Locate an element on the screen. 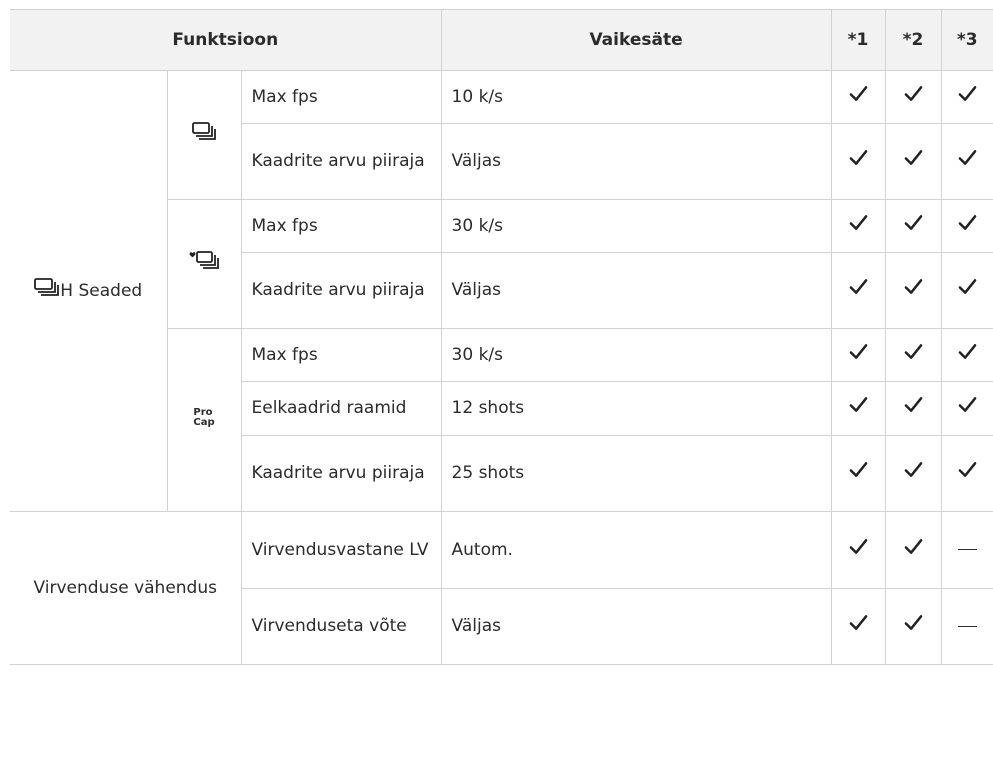 Image resolution: width=993 pixels, height=783 pixels. subgroup-pro-capture: Pro Cap is located at coordinates (204, 420).